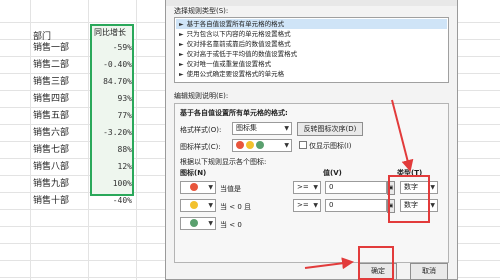  What do you see at coordinates (332, 173) in the screenshot?
I see `value-column-header: 值(V)` at bounding box center [332, 173].